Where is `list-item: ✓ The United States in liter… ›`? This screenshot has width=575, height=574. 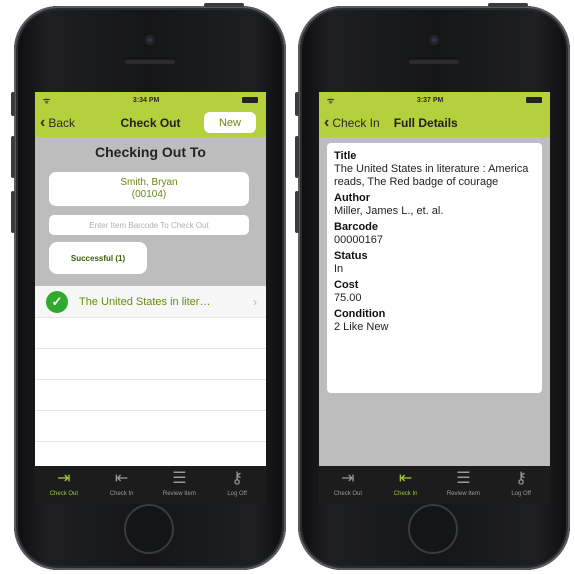 list-item: ✓ The United States in liter… › is located at coordinates (150, 302).